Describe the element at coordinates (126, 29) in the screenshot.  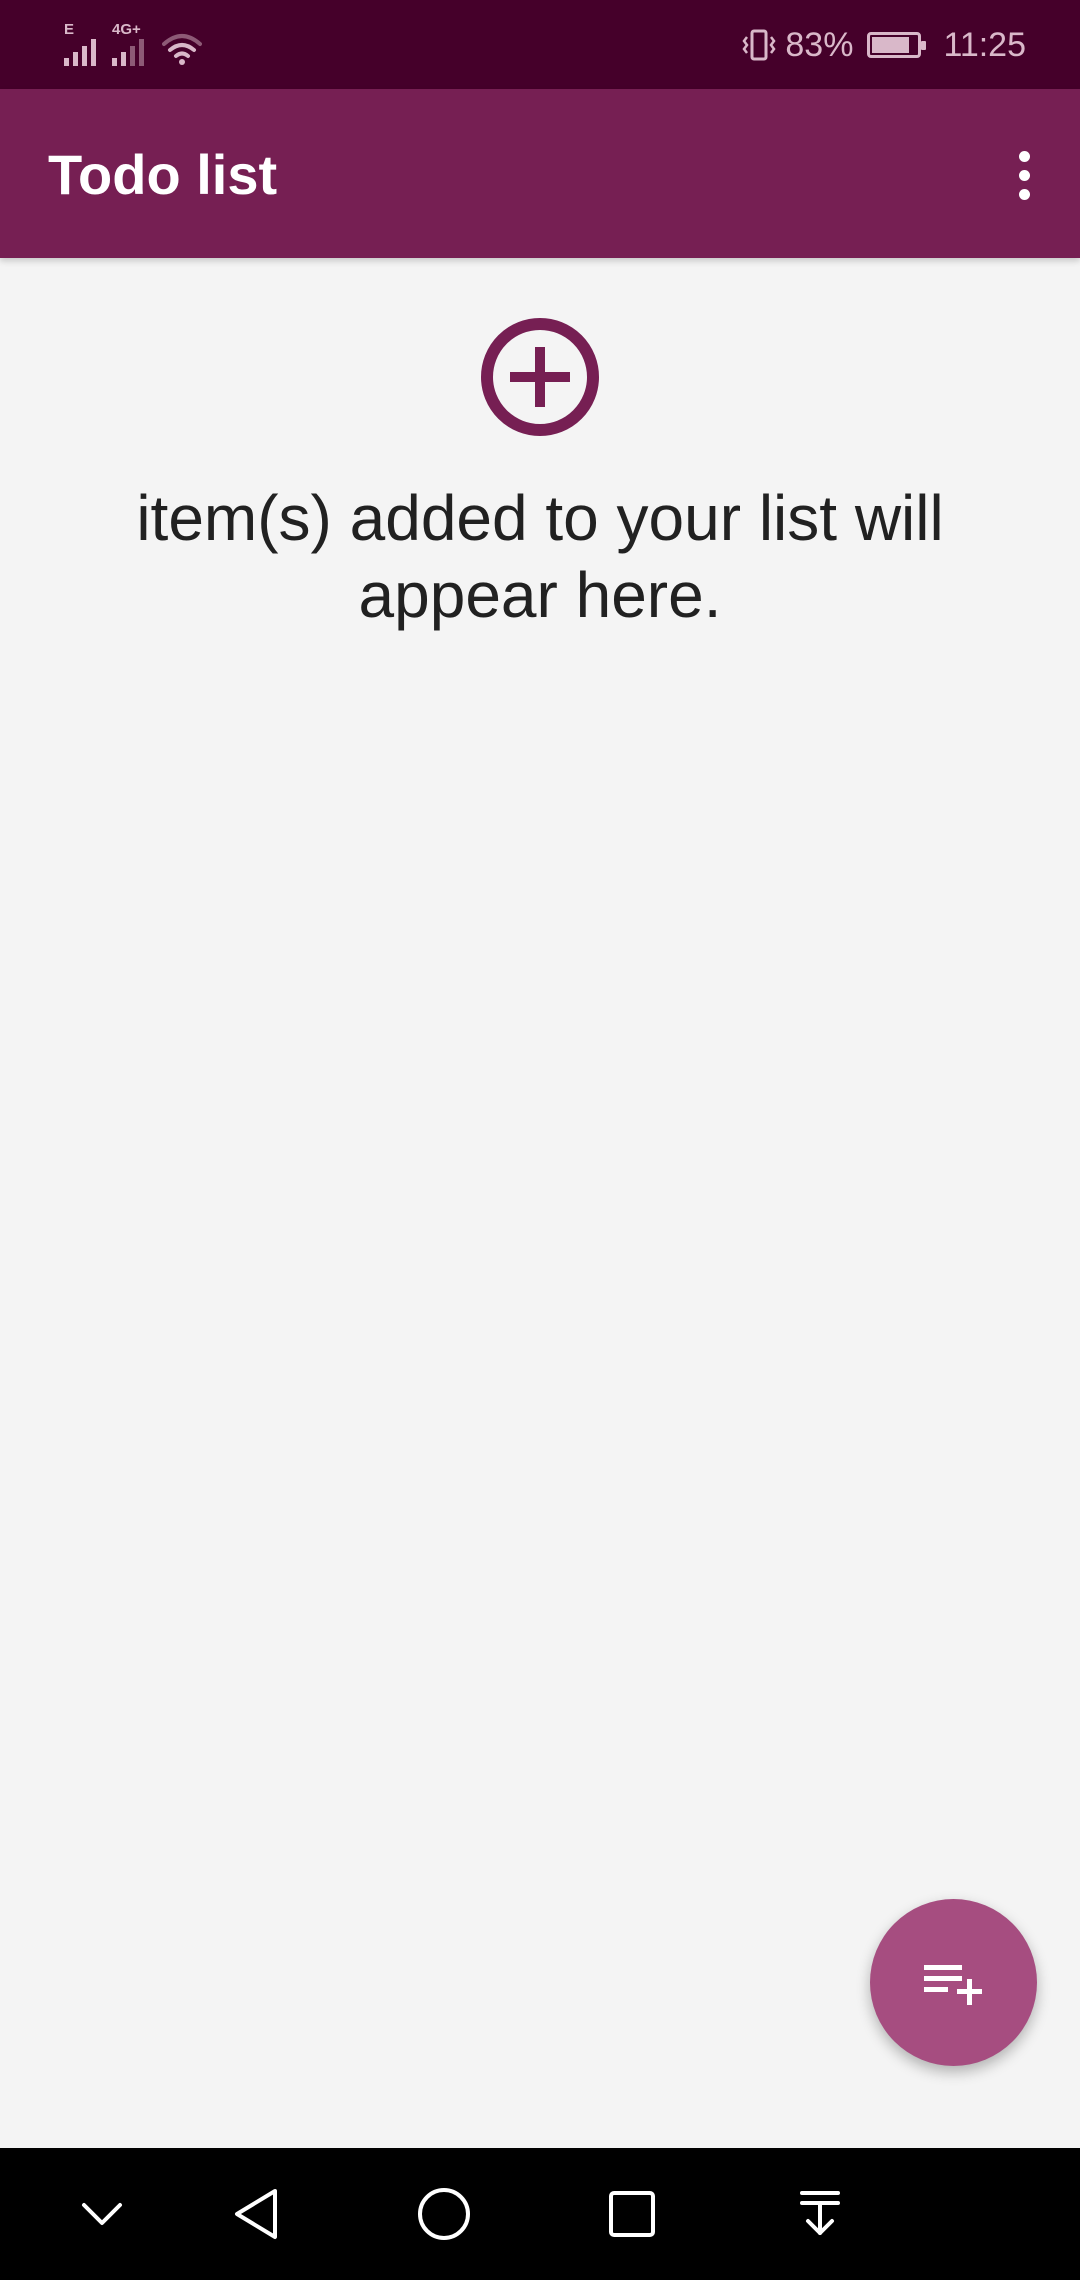
I see `network-type-label: 4G+` at that location.